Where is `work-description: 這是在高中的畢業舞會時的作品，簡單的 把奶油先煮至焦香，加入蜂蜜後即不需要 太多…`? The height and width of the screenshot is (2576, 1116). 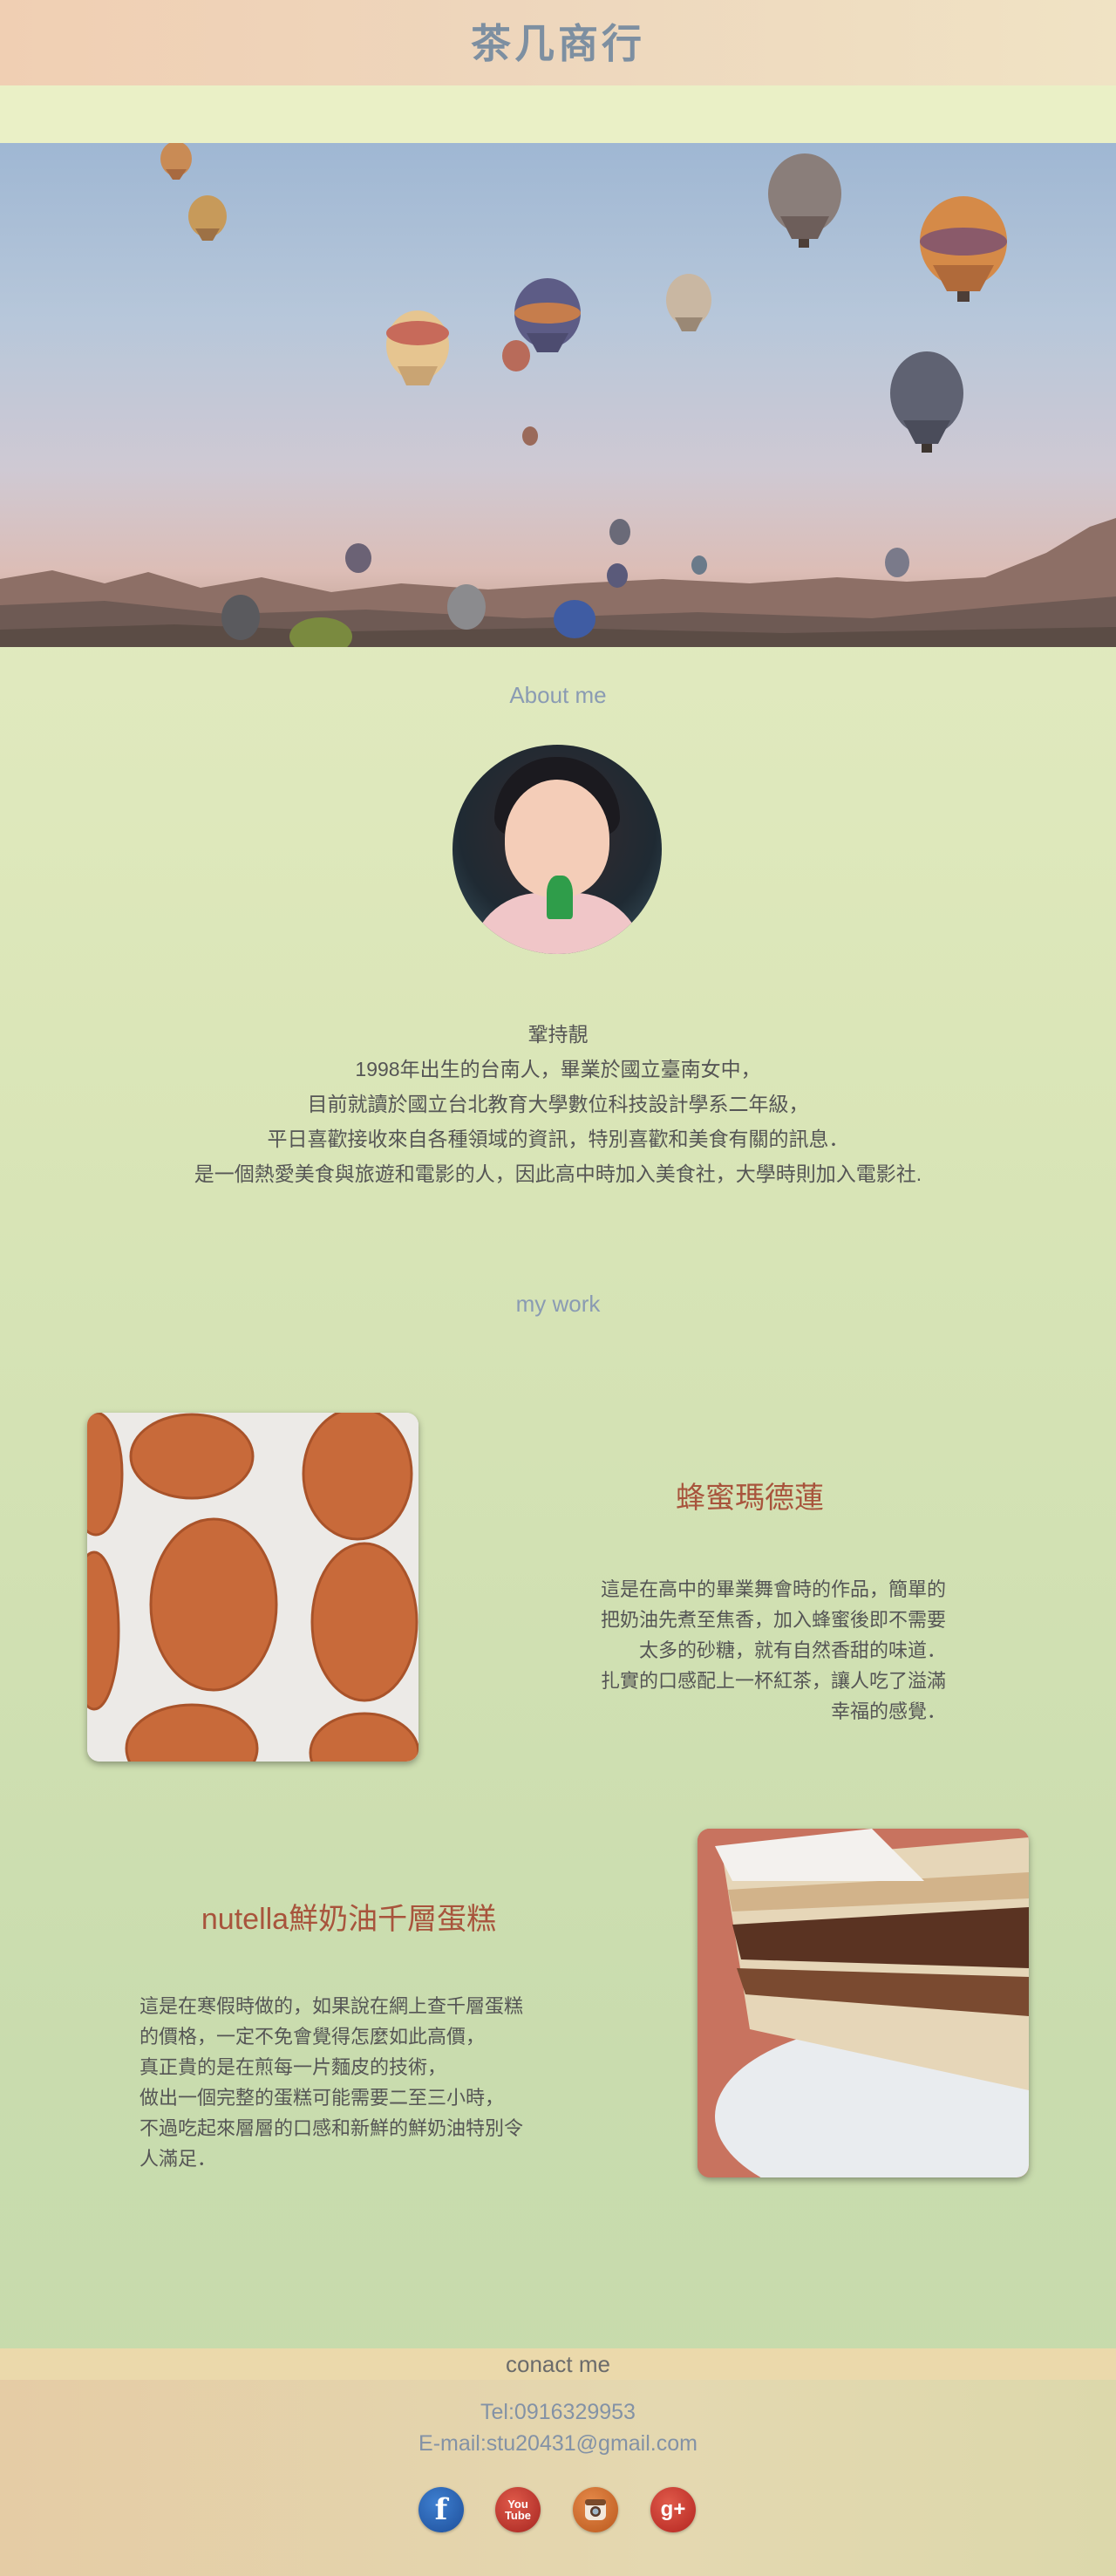 work-description: 這是在高中的畢業舞會時的作品，簡單的 把奶油先煮至焦香，加入蜂蜜後即不需要 太多… is located at coordinates (773, 1650).